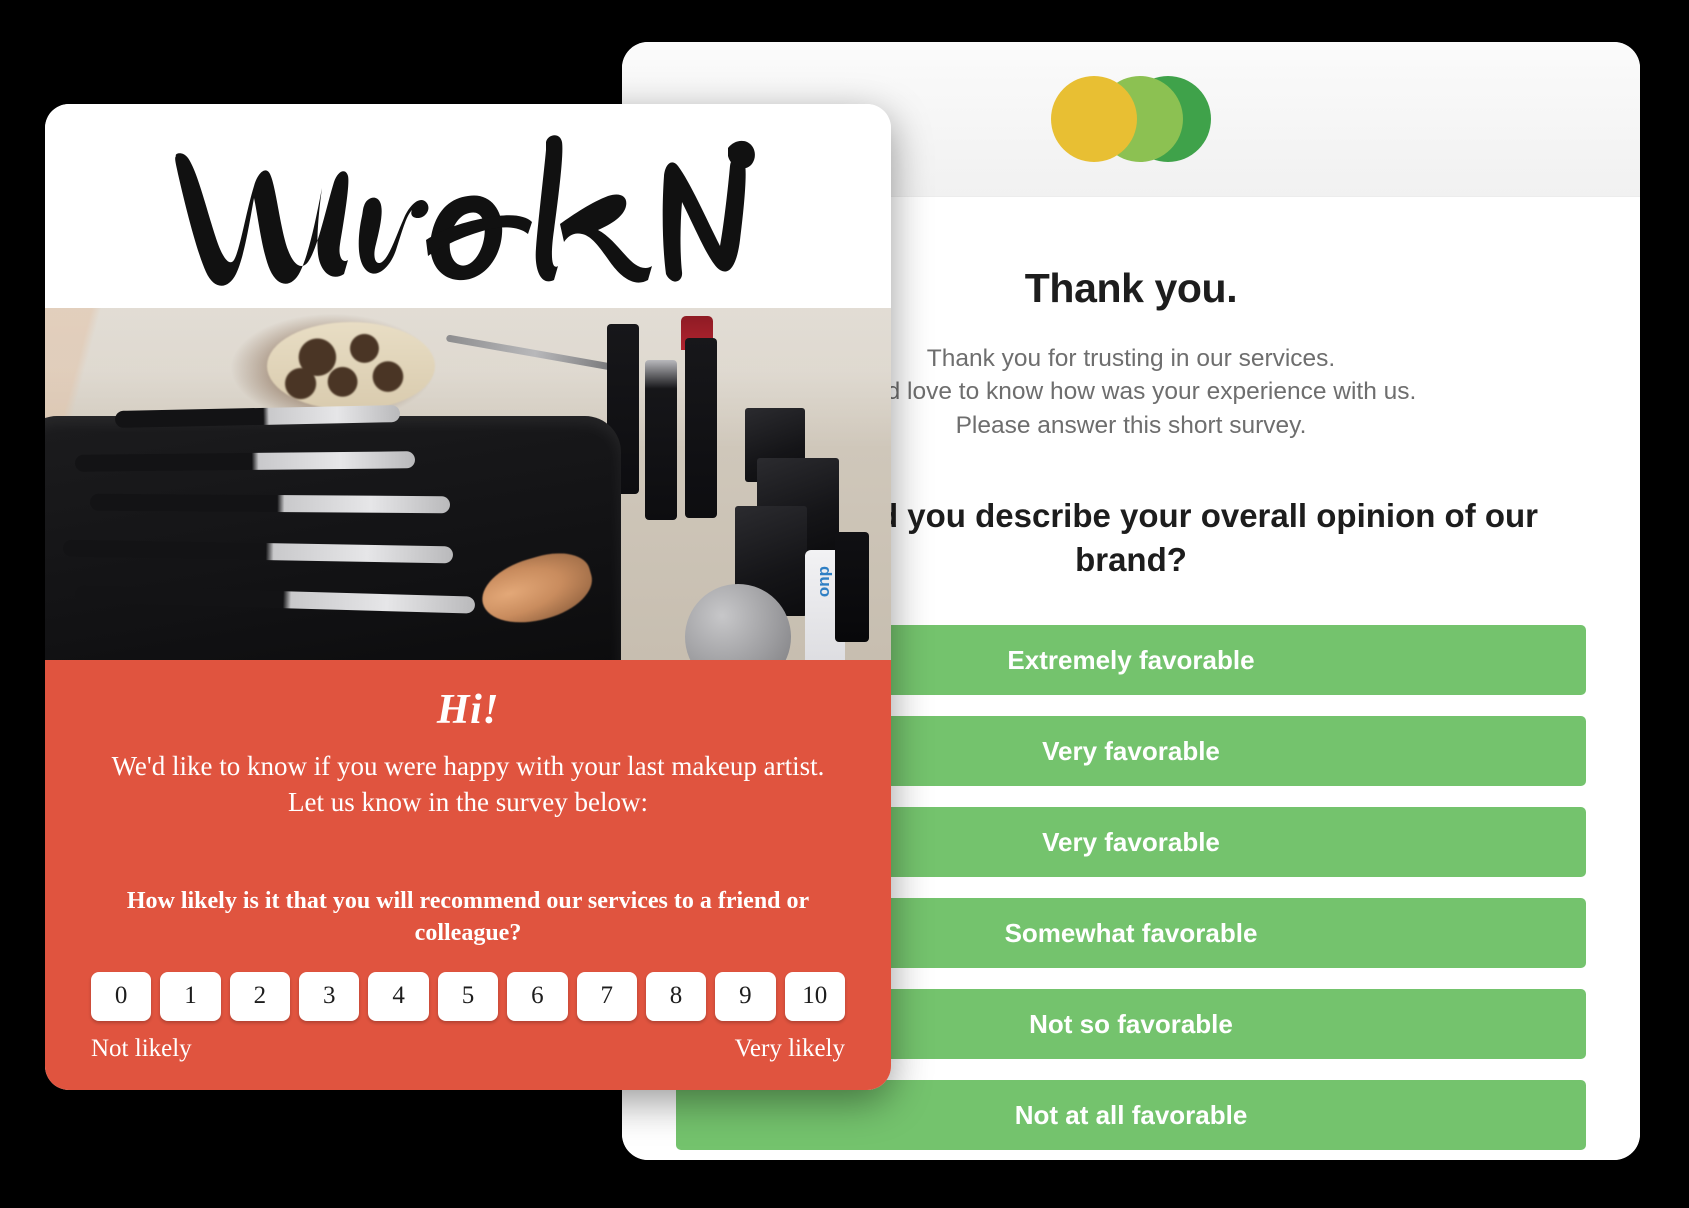 Image resolution: width=1689 pixels, height=1208 pixels. Describe the element at coordinates (468, 802) in the screenshot. I see `email-intro-line-2: Let us know in the survey below:` at that location.